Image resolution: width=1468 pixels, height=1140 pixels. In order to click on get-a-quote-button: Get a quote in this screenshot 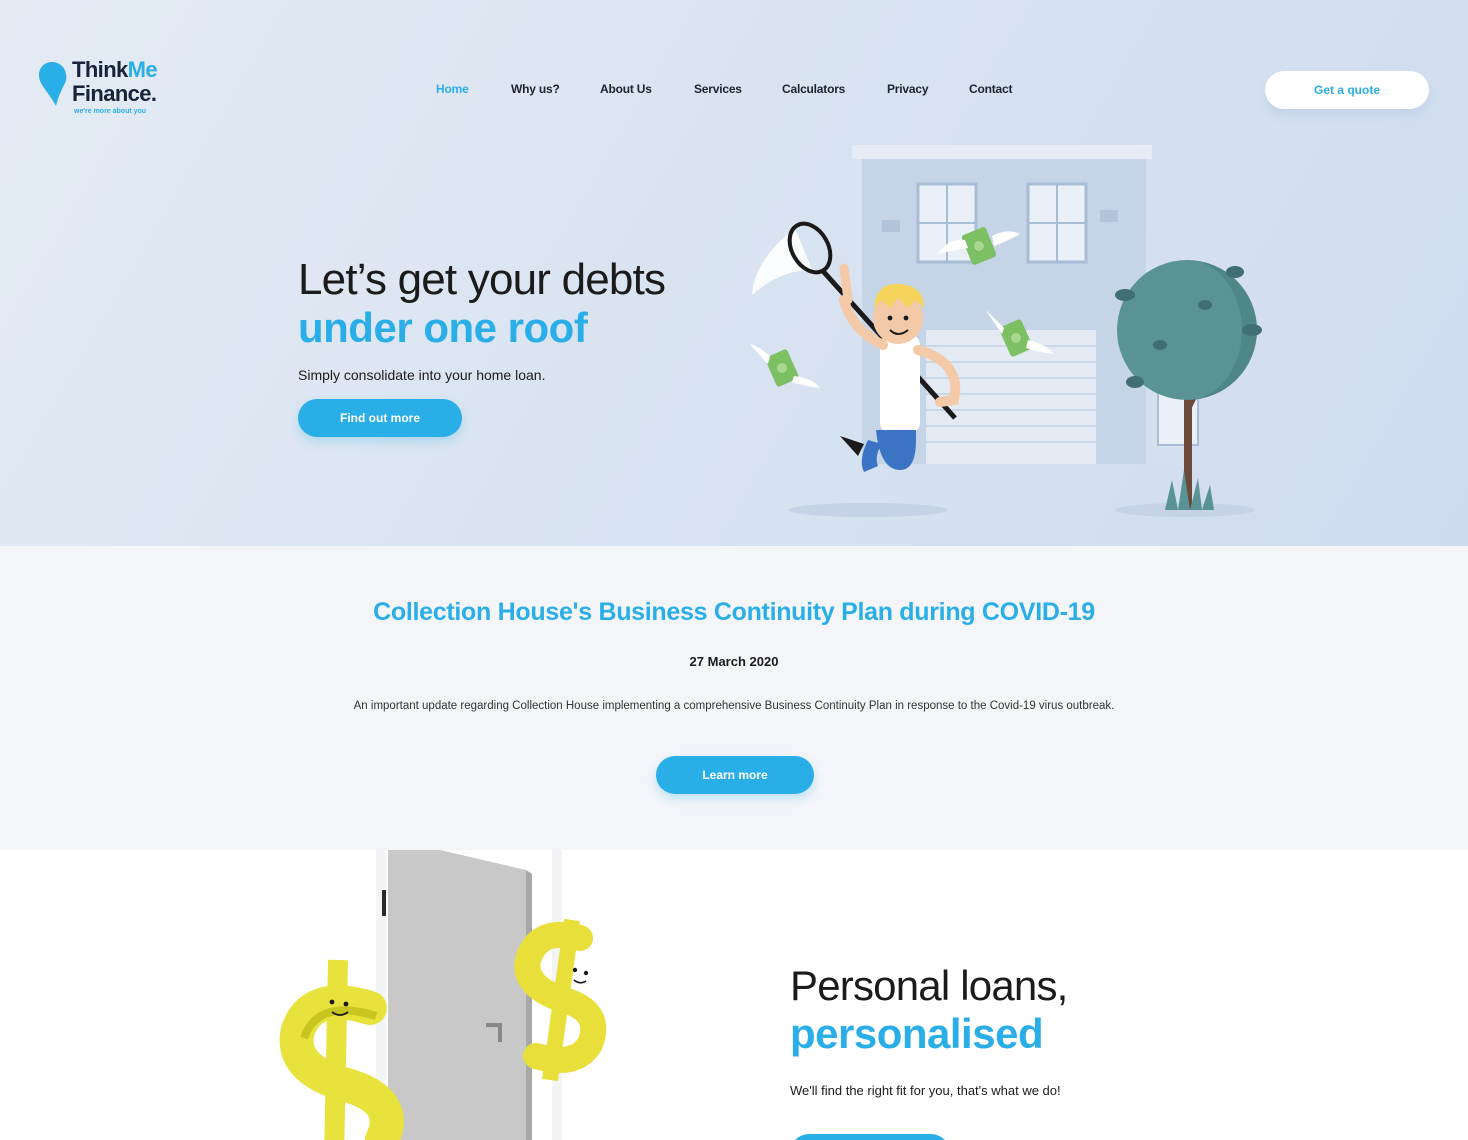, I will do `click(1347, 90)`.